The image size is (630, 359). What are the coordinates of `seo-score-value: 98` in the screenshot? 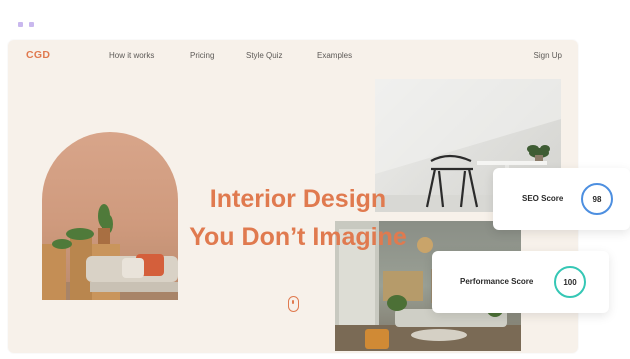 It's located at (597, 199).